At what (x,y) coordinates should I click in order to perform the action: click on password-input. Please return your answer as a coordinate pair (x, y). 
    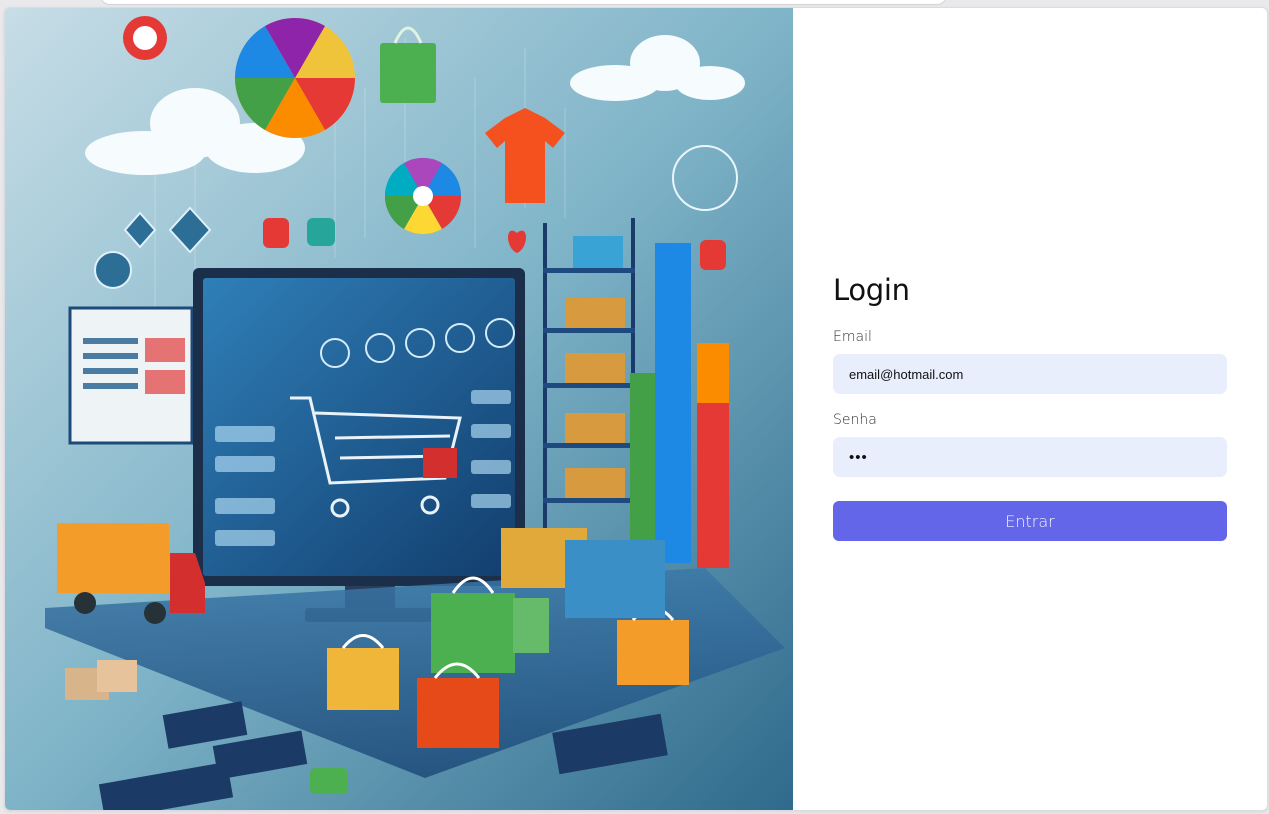
    Looking at the image, I should click on (1030, 457).